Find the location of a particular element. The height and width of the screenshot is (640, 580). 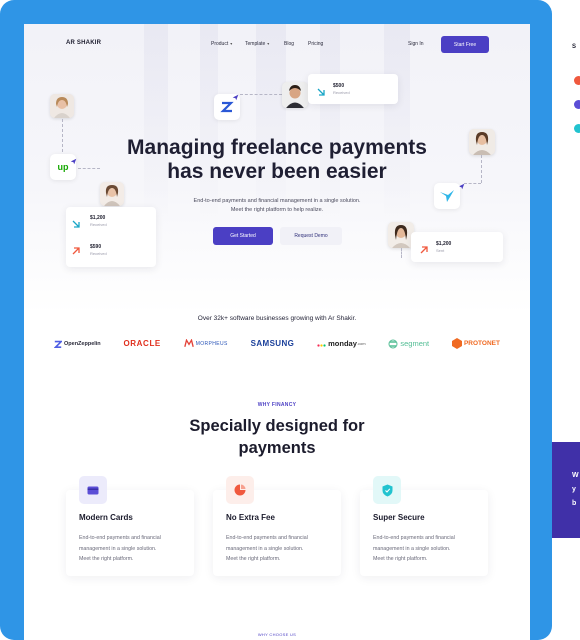

logo-samsung: SAMSUNG is located at coordinates (273, 343).